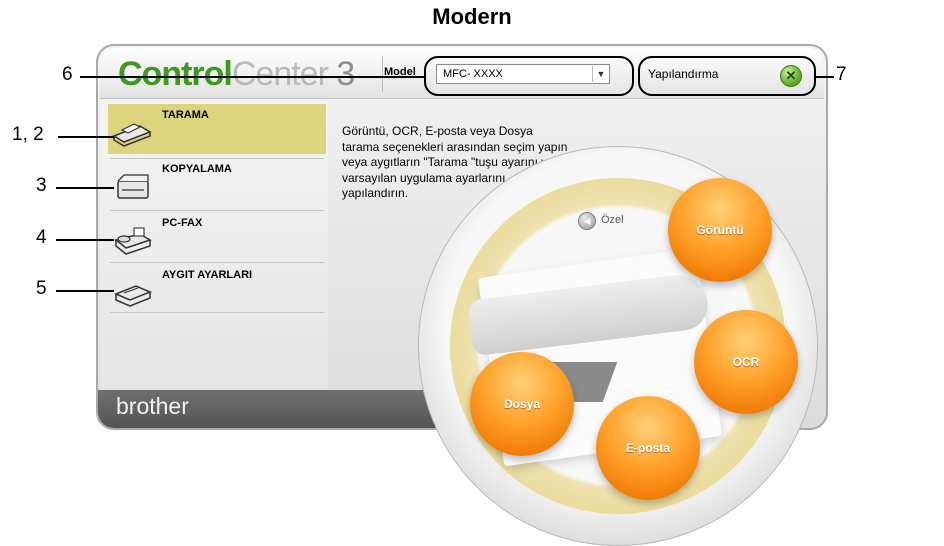 Image resolution: width=944 pixels, height=546 pixels. I want to click on ozel-label: Özel, so click(612, 220).